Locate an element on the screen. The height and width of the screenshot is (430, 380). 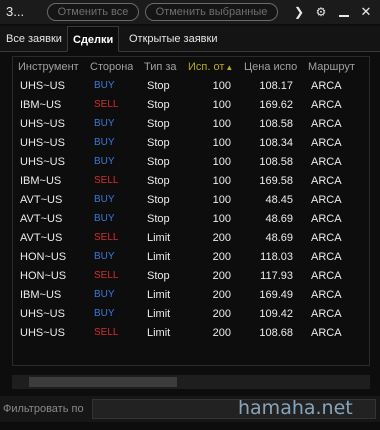
row-fill-price: 109.42 is located at coordinates (276, 314).